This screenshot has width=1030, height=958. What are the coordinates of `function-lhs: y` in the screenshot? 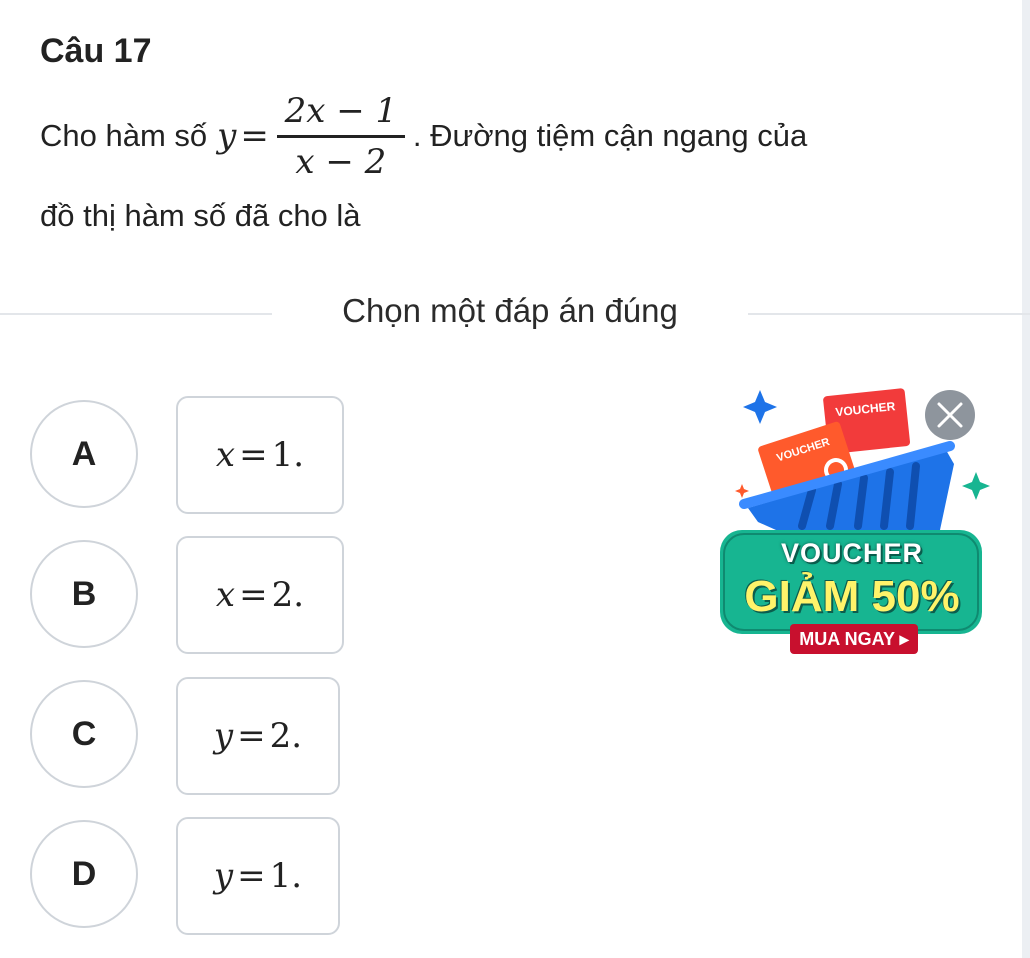 It's located at (227, 136).